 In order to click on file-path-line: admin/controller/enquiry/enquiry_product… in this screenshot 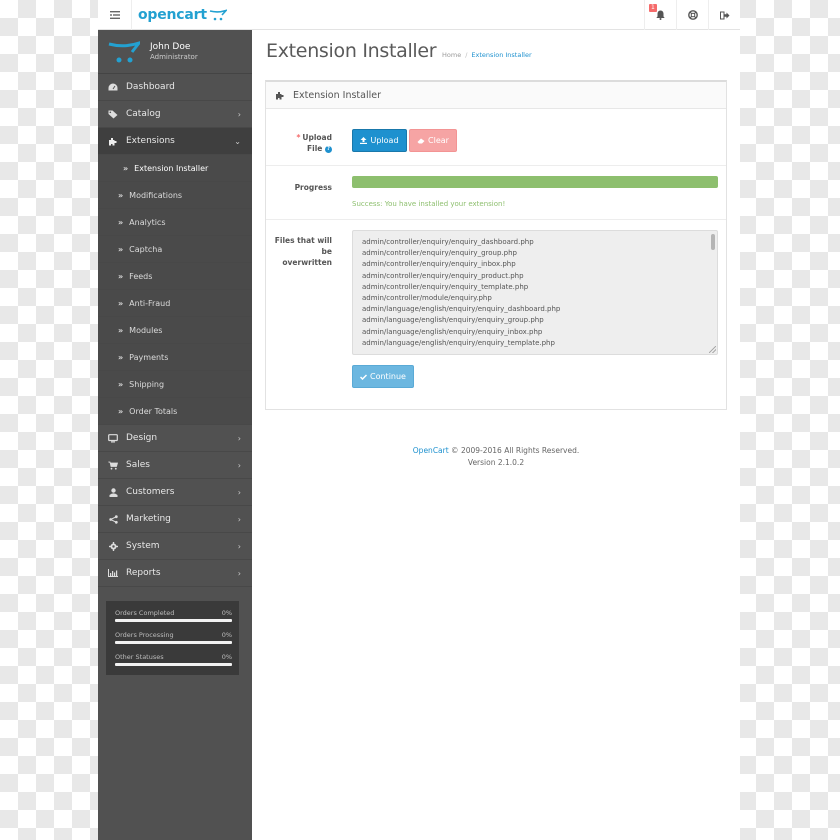, I will do `click(443, 275)`.